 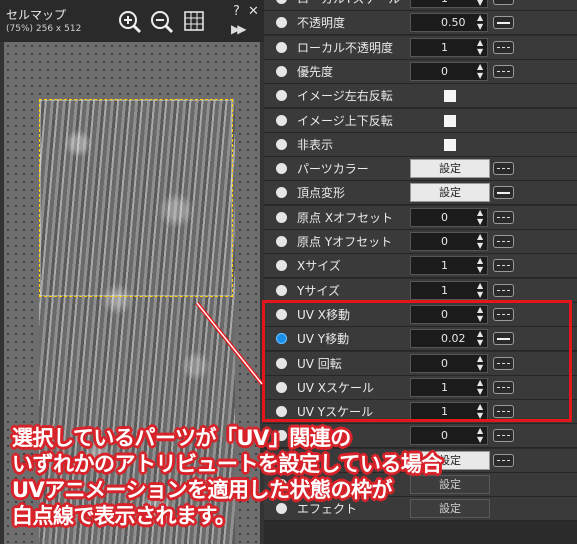 I want to click on annotation-line: 白点線で表示されます。, so click(x=124, y=516).